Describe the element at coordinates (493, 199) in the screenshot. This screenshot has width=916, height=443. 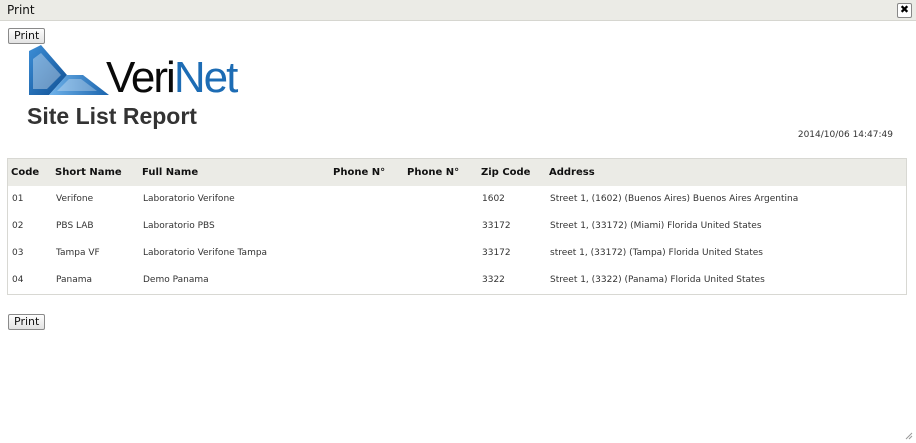
I see `cell-zip-code: 1602` at that location.